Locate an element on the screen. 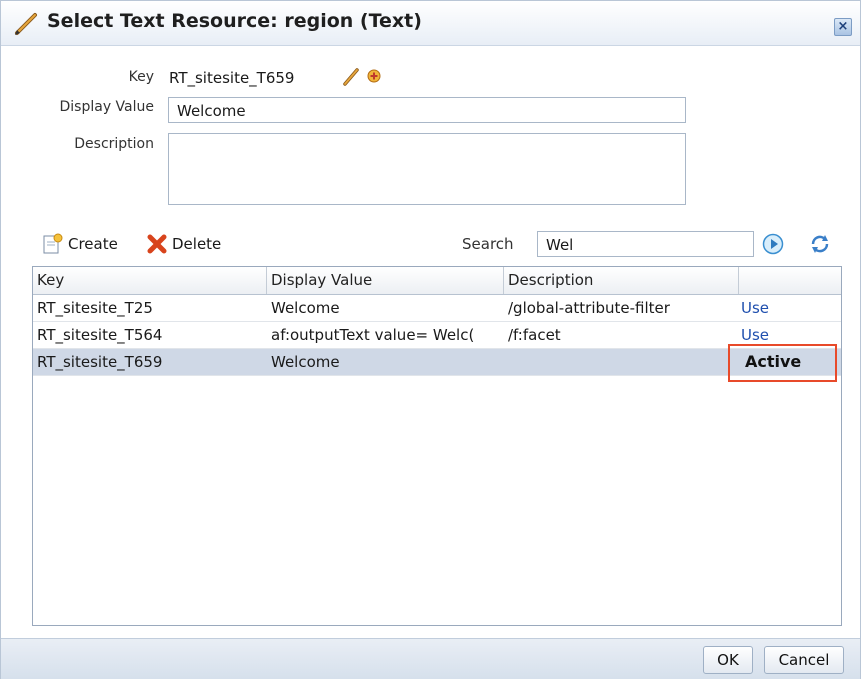 The width and height of the screenshot is (861, 679). column-header-key: Key is located at coordinates (150, 280).